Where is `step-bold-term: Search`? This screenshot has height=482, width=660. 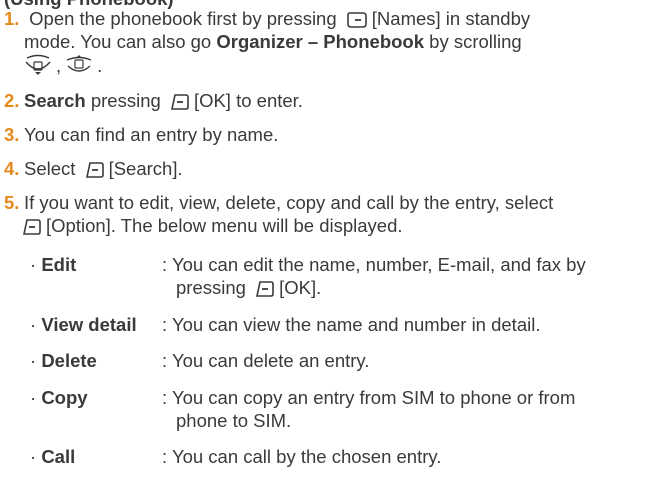
step-bold-term: Search is located at coordinates (55, 100).